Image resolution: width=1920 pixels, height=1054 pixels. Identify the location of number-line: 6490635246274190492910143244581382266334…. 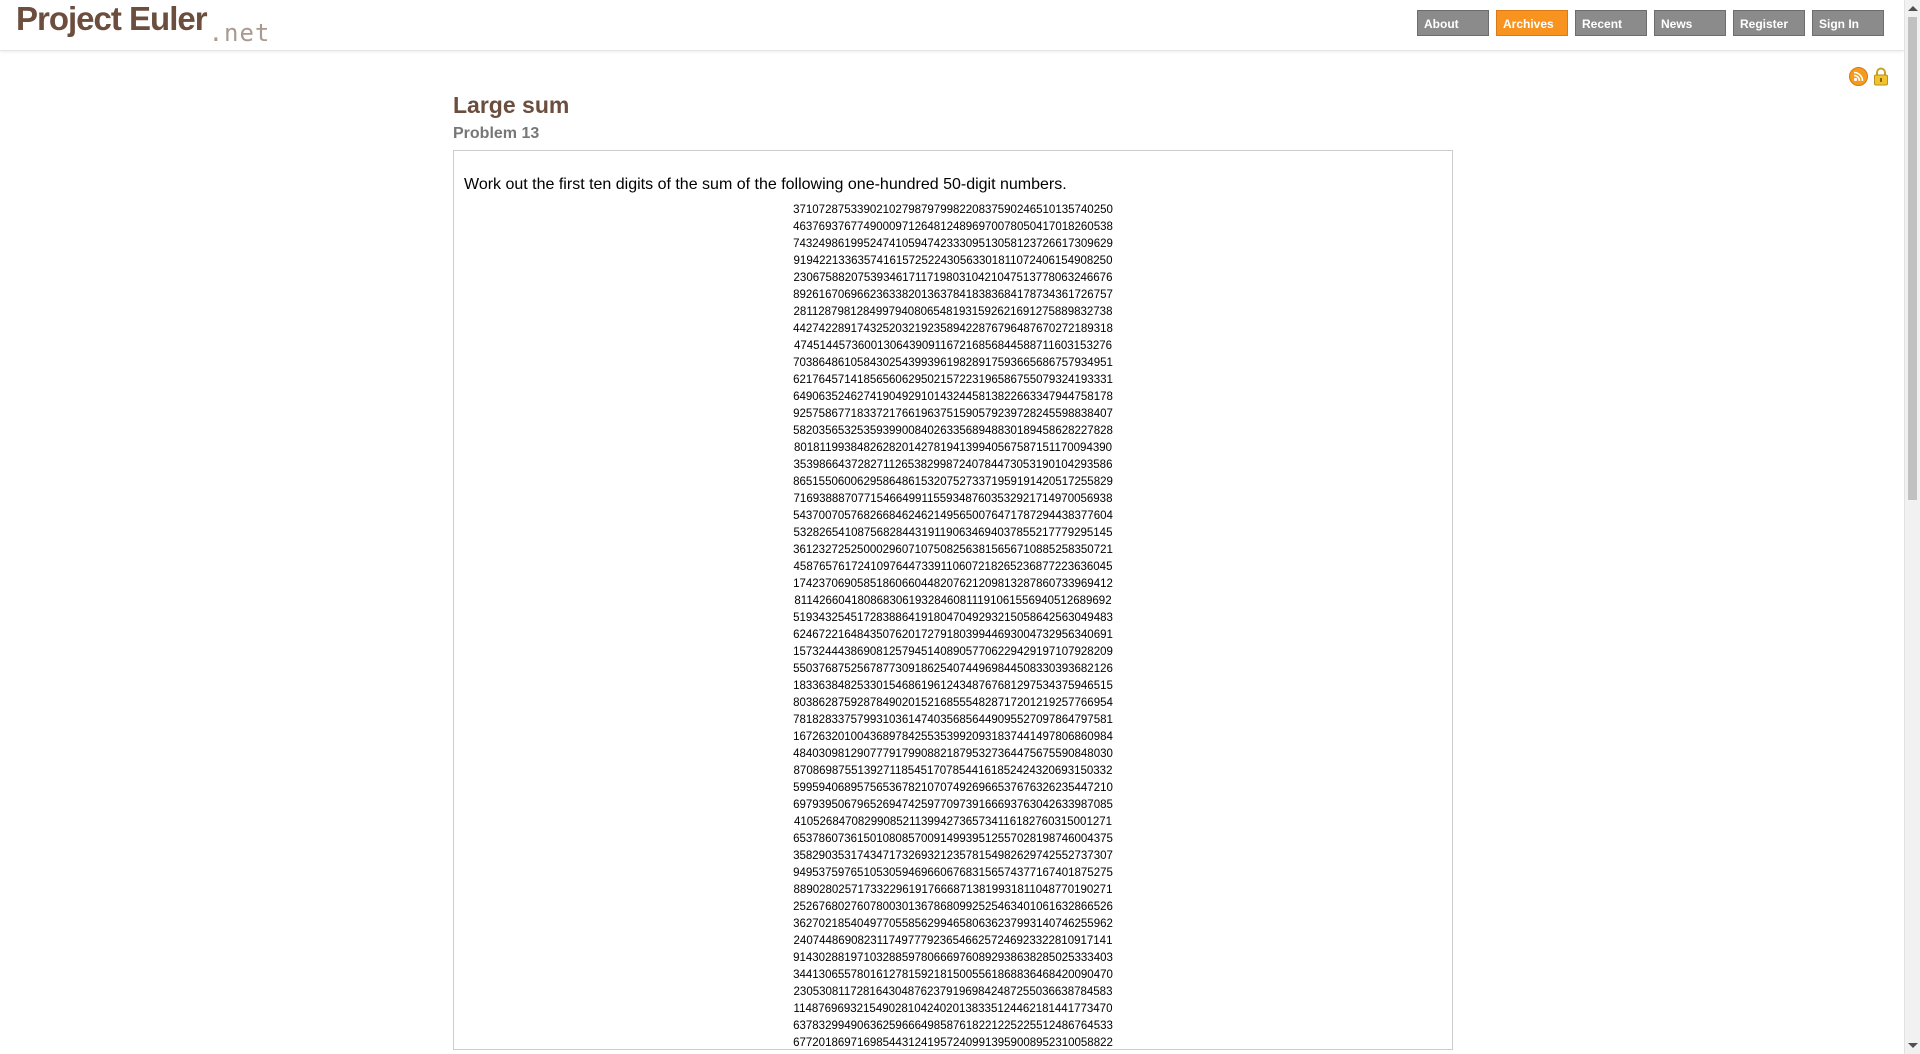
(953, 397).